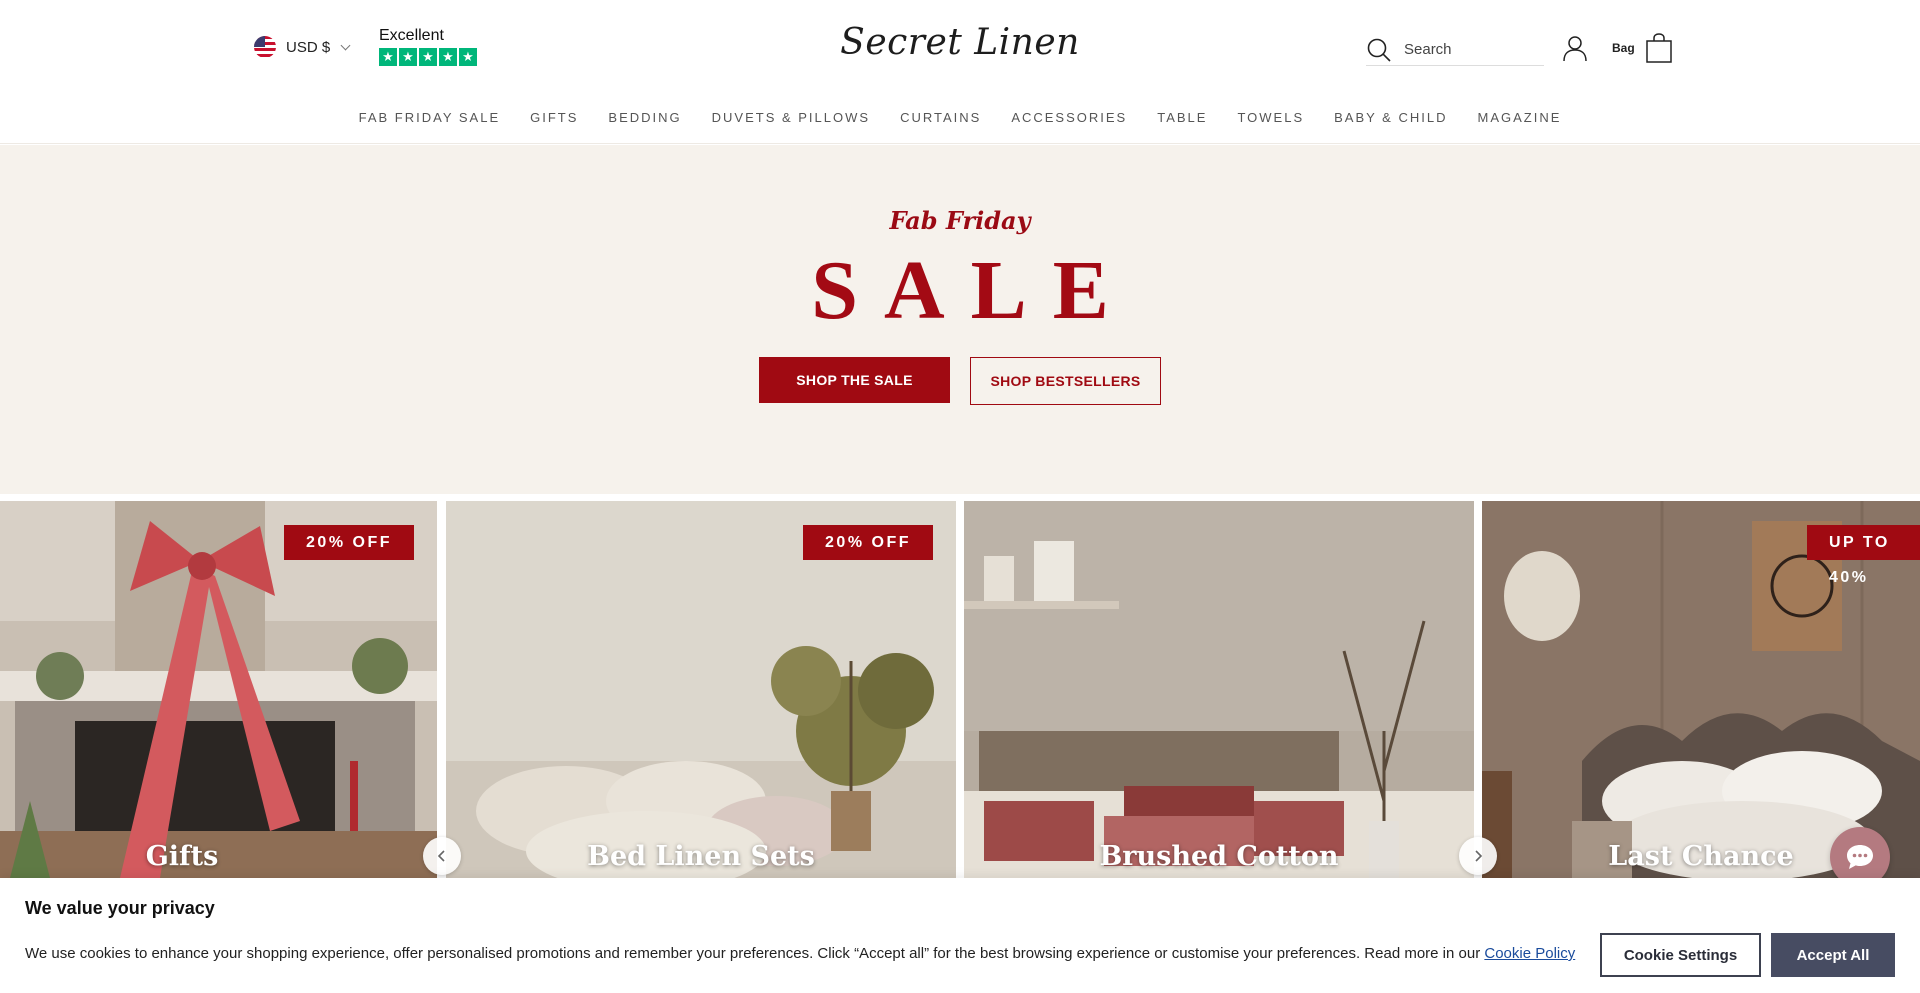 Image resolution: width=1920 pixels, height=993 pixels. I want to click on cookie-policy-link: Cookie Policy, so click(1529, 953).